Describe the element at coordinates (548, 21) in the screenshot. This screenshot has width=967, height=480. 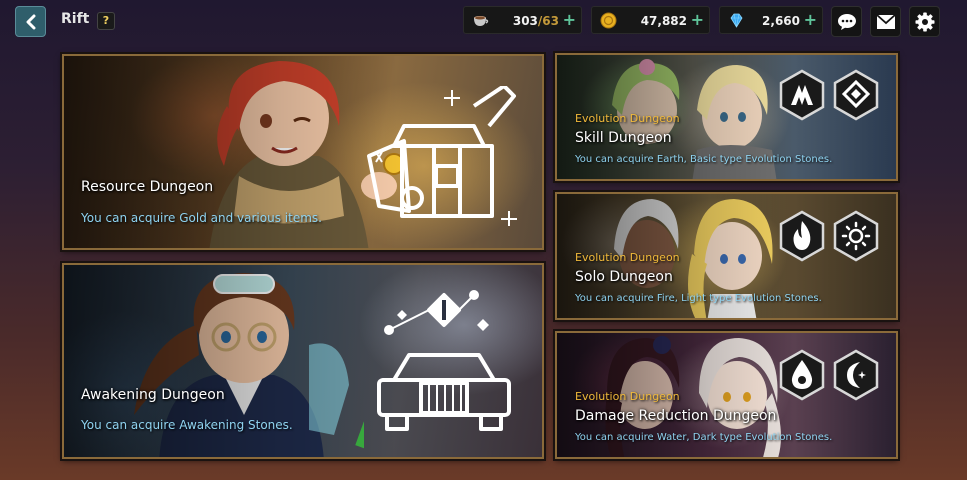
I see `stamina-cap: /63` at that location.